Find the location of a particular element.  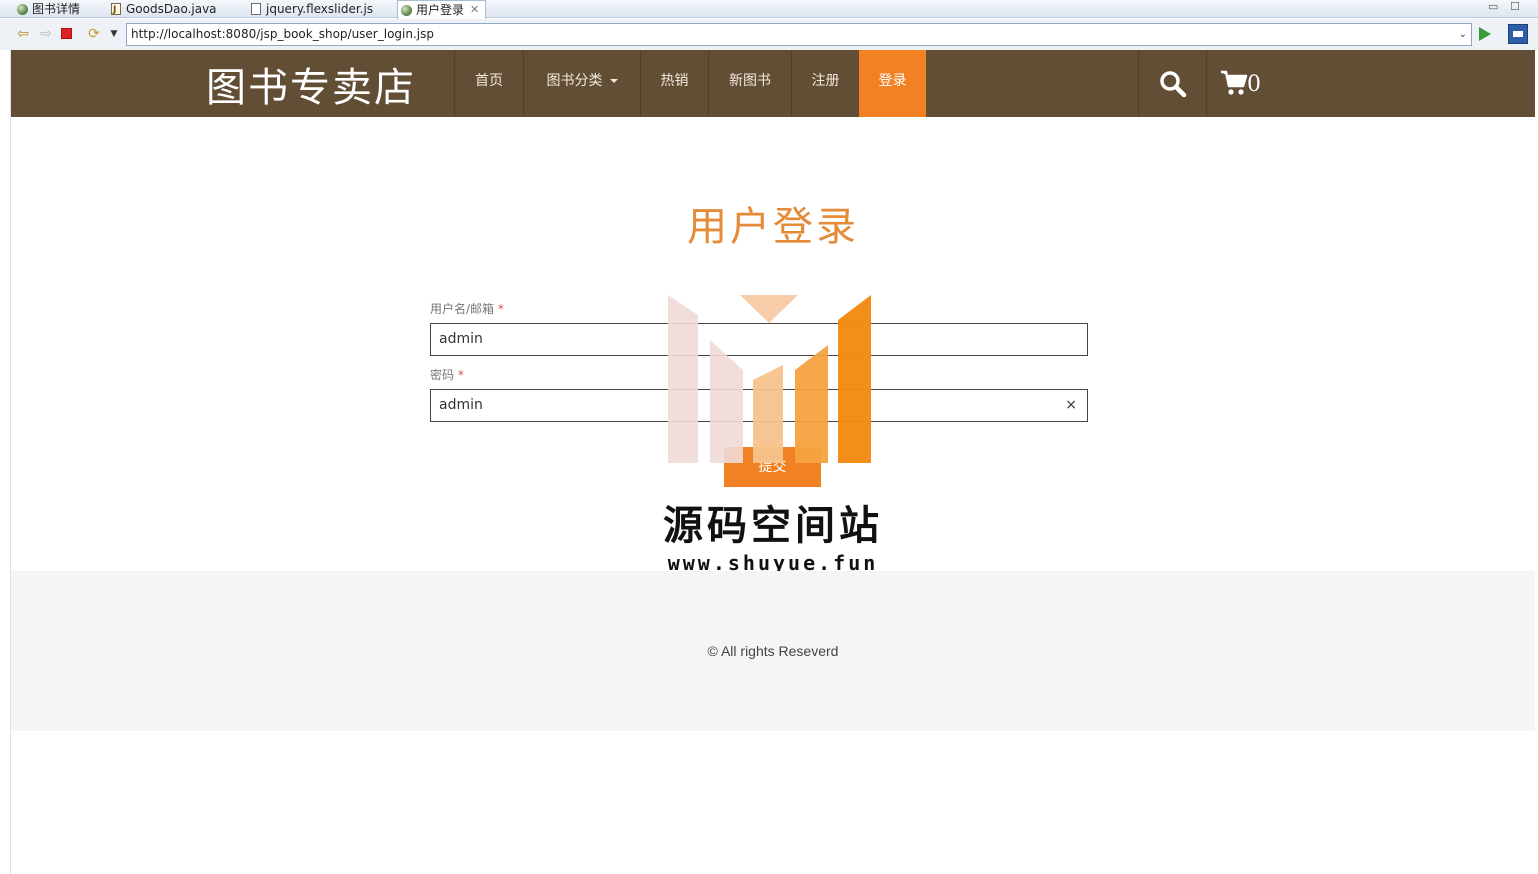

minimize-icon: ▭ is located at coordinates (1493, 6).